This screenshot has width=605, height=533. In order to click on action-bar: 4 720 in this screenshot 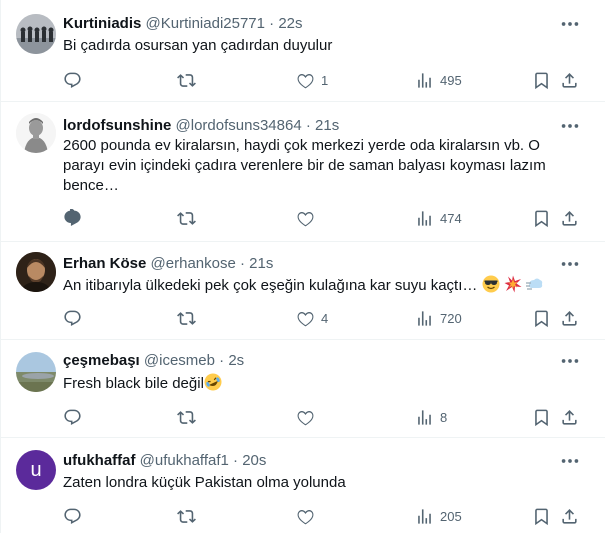, I will do `click(328, 318)`.